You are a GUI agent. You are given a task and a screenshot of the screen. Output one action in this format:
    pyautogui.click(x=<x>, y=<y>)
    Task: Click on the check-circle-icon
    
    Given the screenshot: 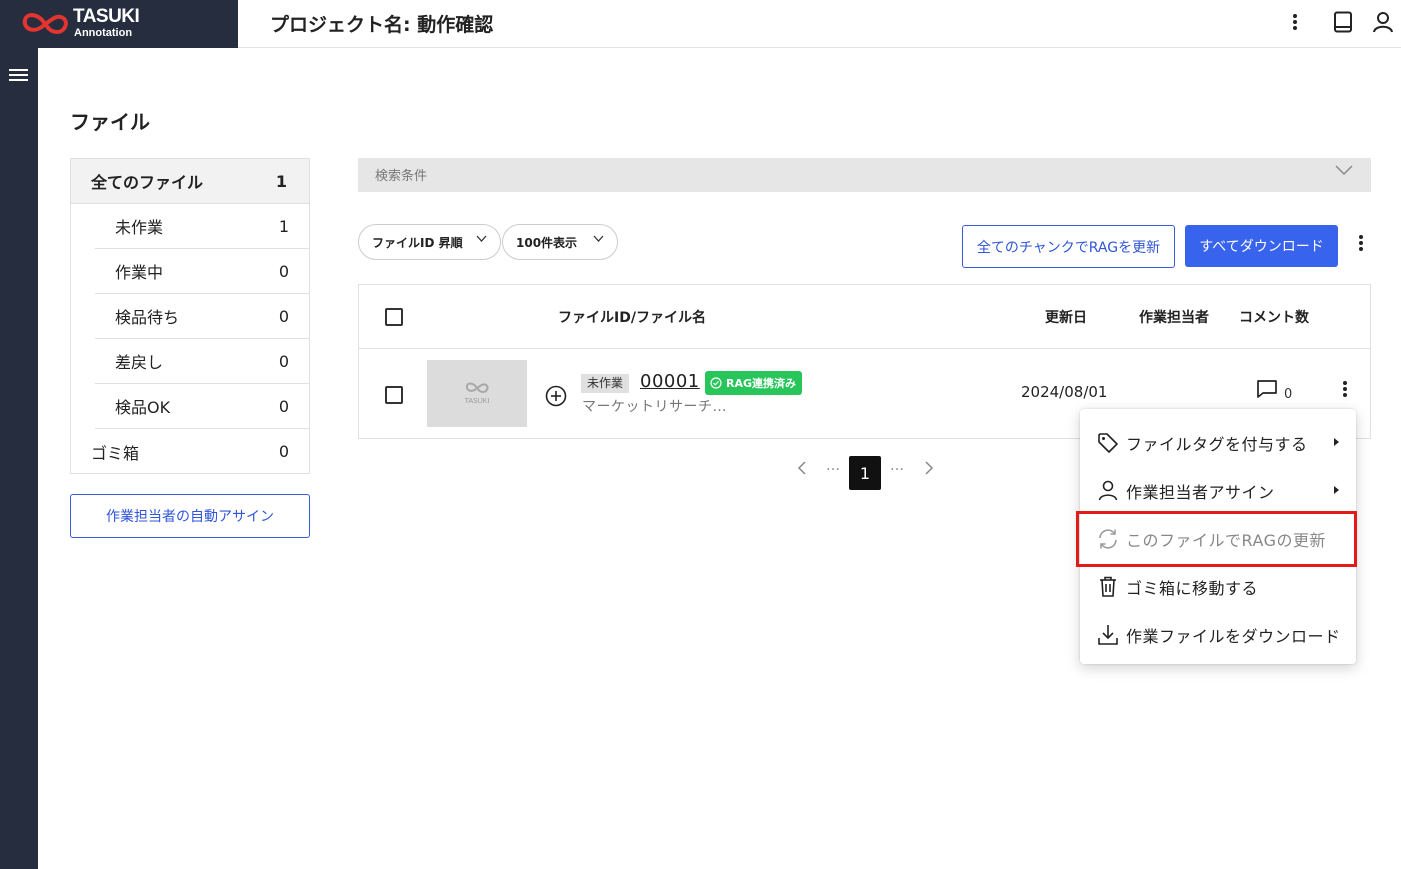 What is the action you would take?
    pyautogui.click(x=716, y=383)
    